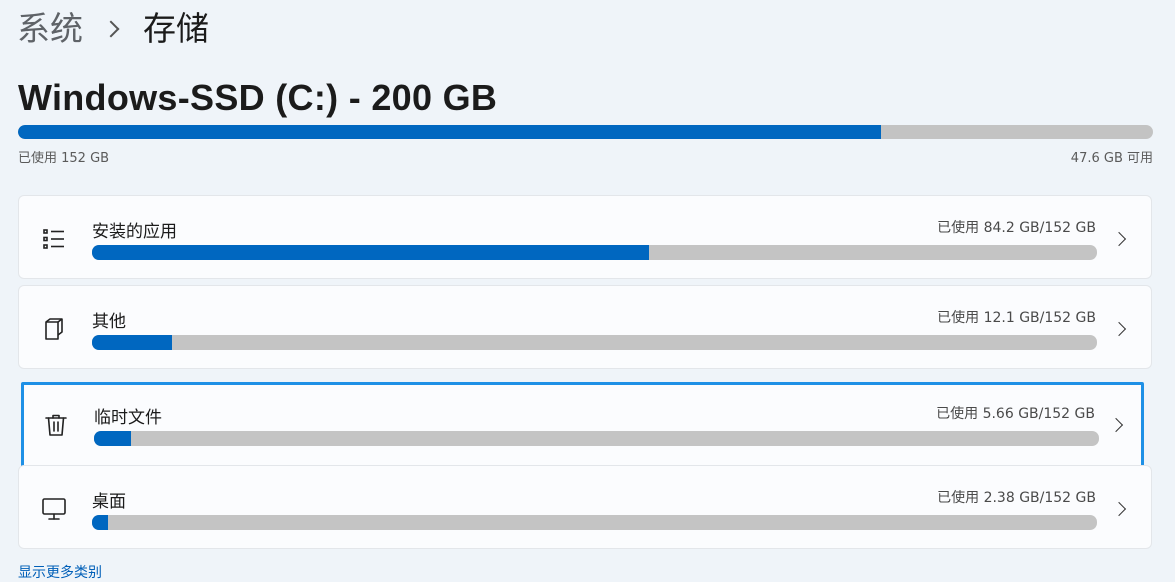 The image size is (1175, 582). I want to click on drive-usage-fill, so click(449, 132).